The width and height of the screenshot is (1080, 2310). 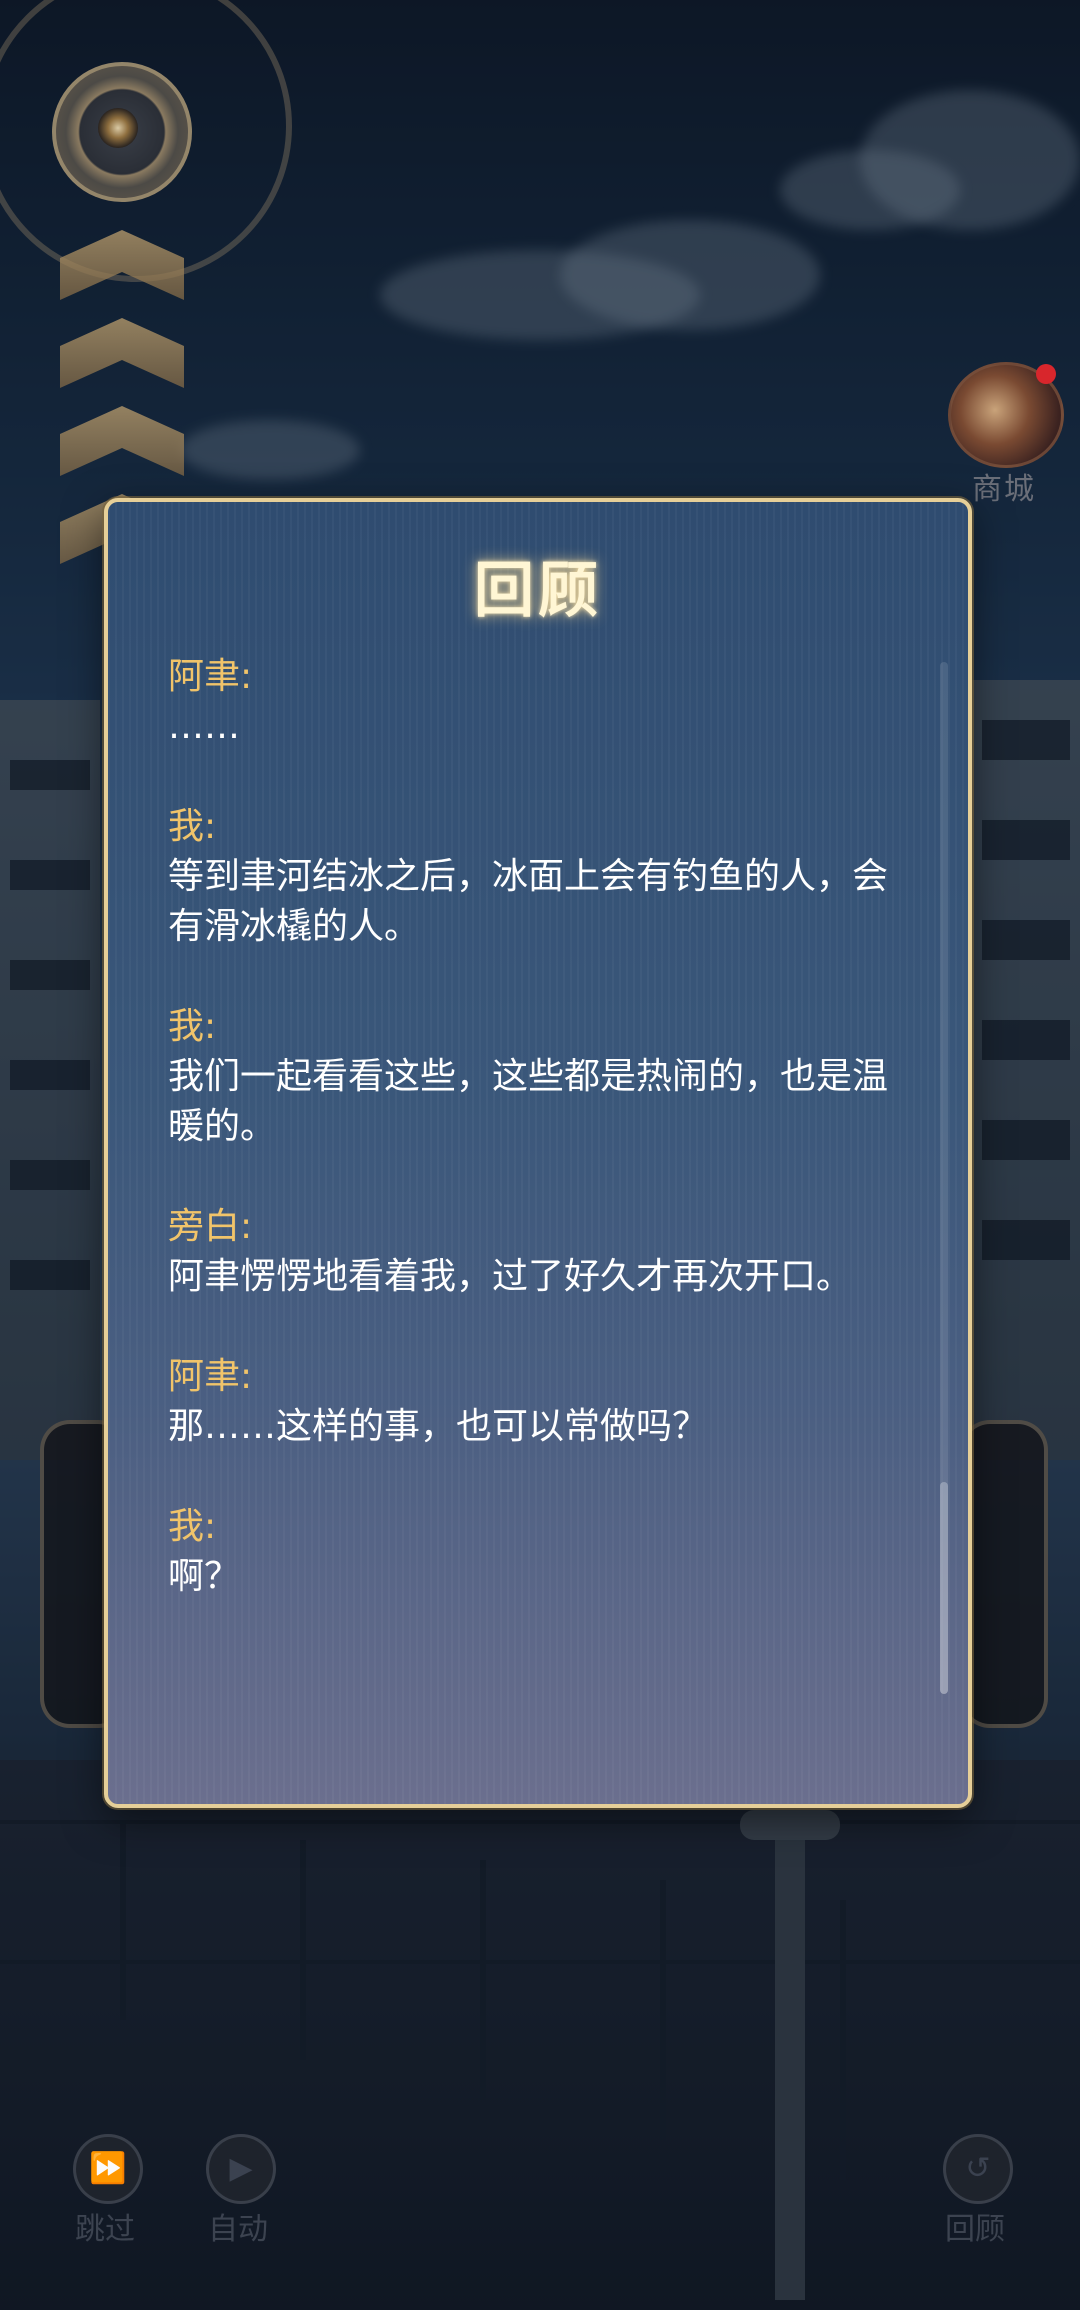 What do you see at coordinates (538, 1402) in the screenshot?
I see `log-entry: 阿聿: 那……这样的事，也可以常做吗？` at bounding box center [538, 1402].